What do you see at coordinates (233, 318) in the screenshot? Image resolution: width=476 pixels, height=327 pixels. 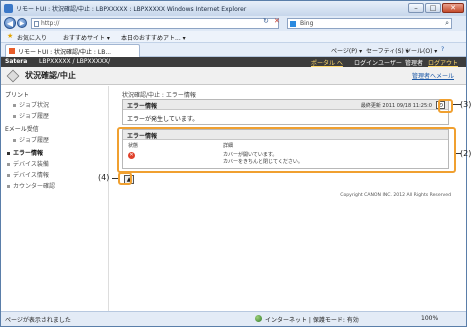 I see `status-bar: ページが表示されました インターネット | 保護モード: 有効 100%` at bounding box center [233, 318].